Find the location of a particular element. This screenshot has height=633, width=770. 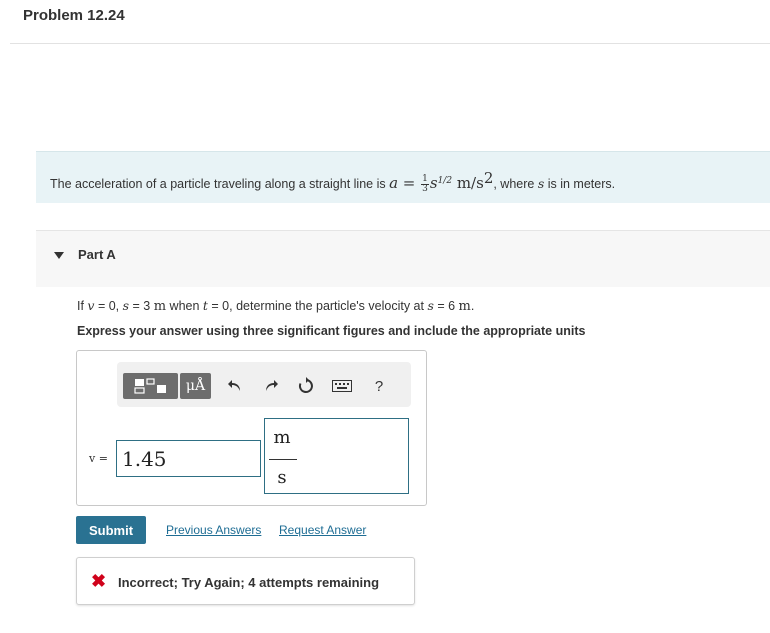

eq-sign: = is located at coordinates (409, 183).